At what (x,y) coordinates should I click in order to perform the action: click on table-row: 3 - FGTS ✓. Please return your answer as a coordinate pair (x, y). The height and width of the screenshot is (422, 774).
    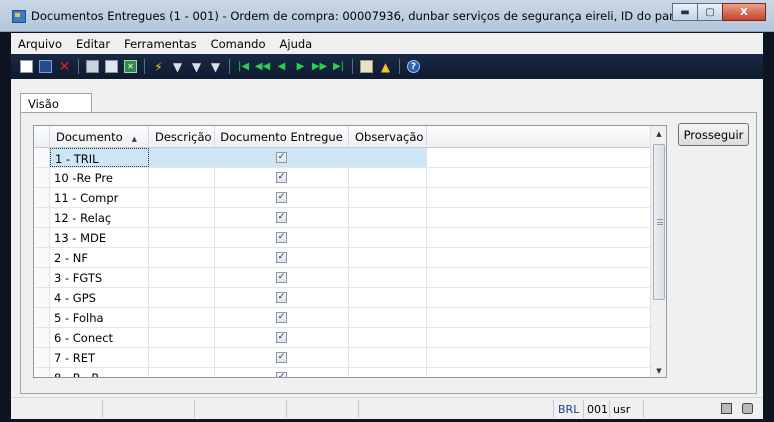
    Looking at the image, I should click on (342, 278).